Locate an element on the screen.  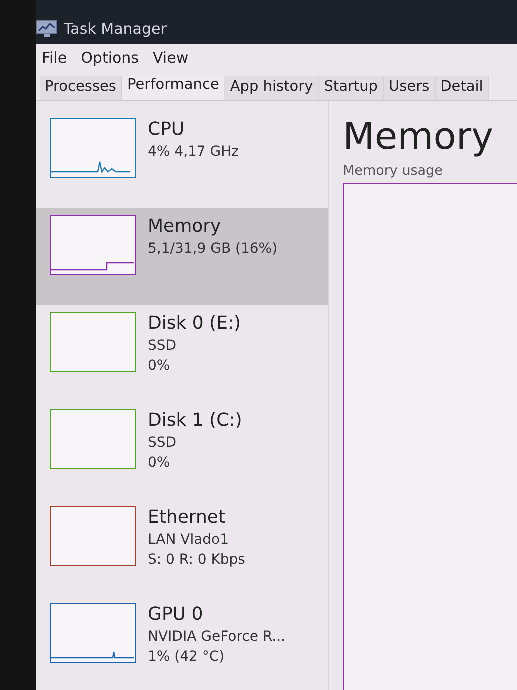
menu-item: File is located at coordinates (55, 58).